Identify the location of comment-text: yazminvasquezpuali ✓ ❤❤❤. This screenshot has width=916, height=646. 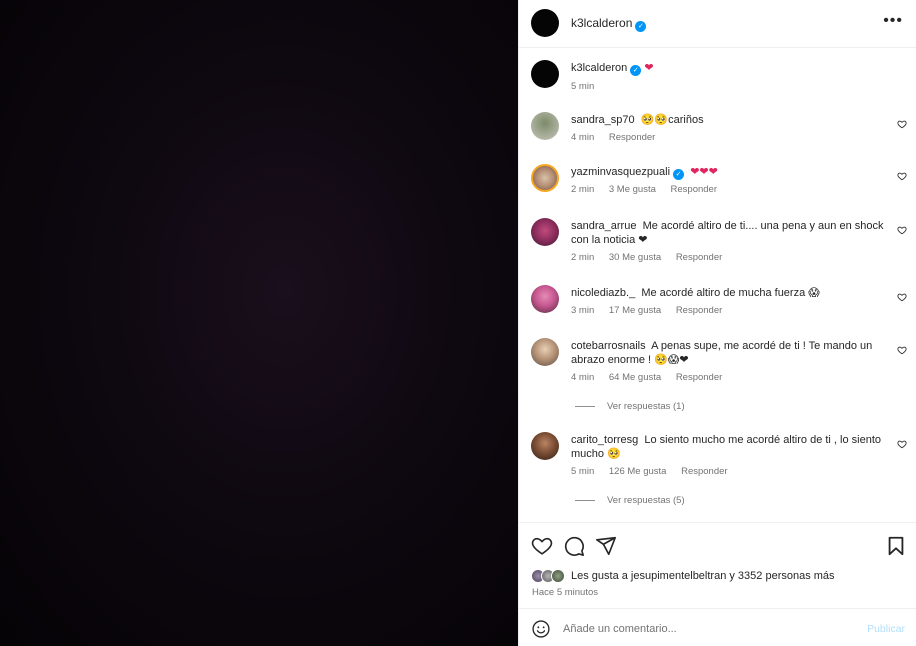
(644, 173).